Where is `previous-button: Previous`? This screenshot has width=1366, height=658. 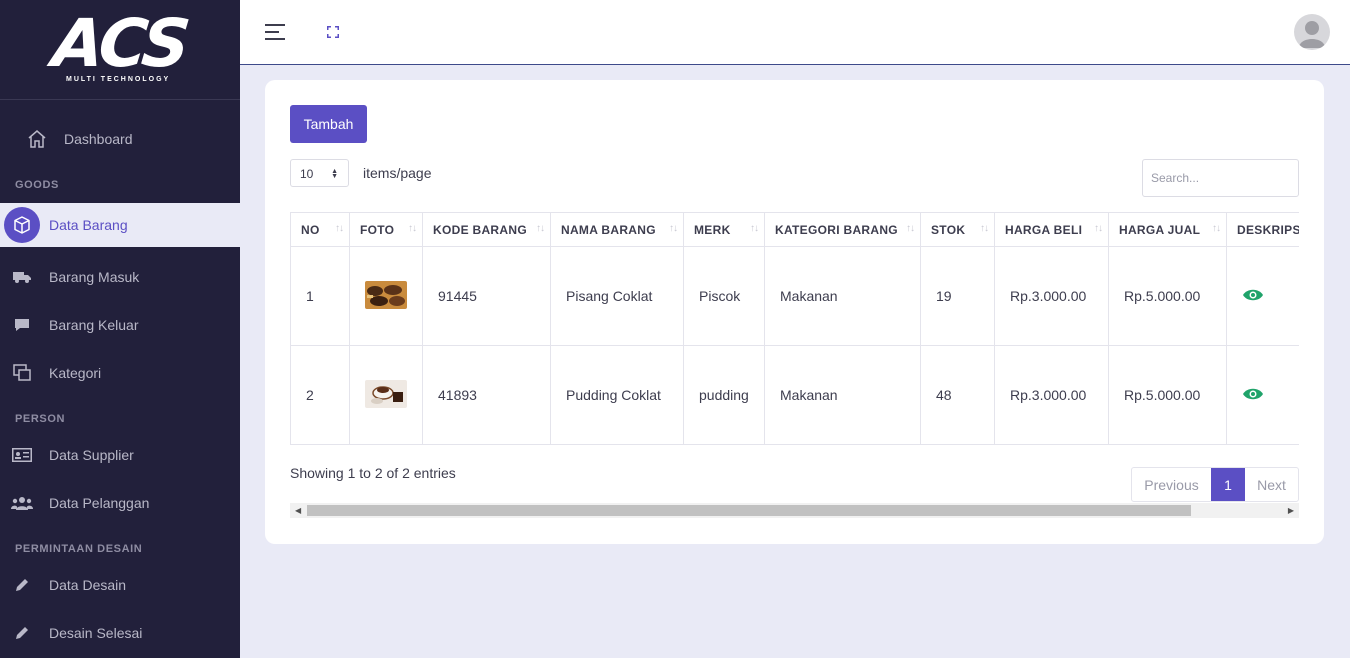
previous-button: Previous is located at coordinates (1171, 484).